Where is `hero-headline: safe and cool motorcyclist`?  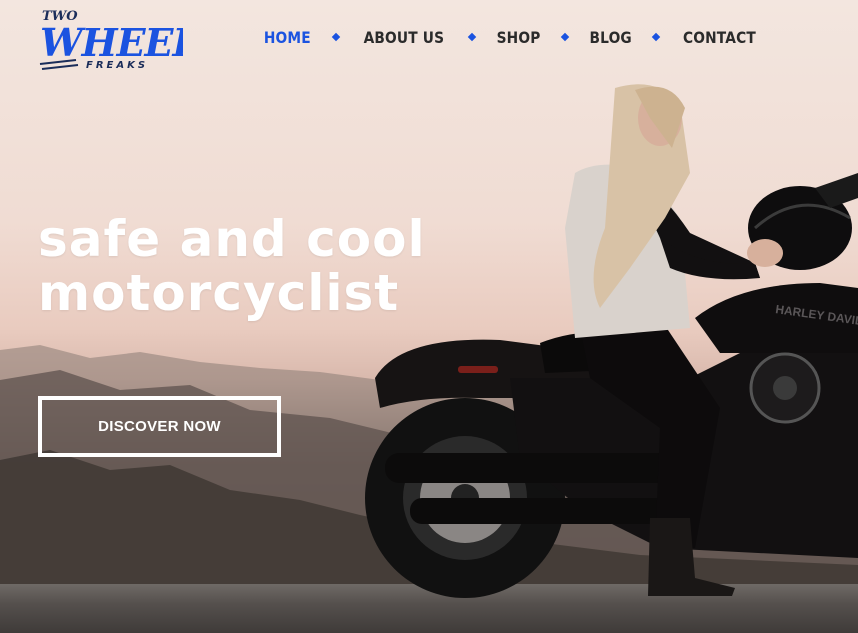
hero-headline: safe and cool motorcyclist is located at coordinates (248, 266).